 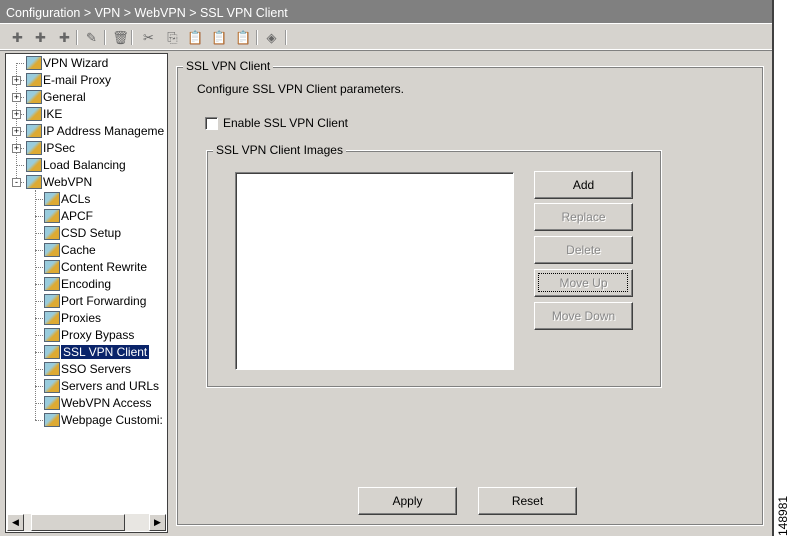 What do you see at coordinates (95, 267) in the screenshot?
I see `tree-item: Content Rewrite` at bounding box center [95, 267].